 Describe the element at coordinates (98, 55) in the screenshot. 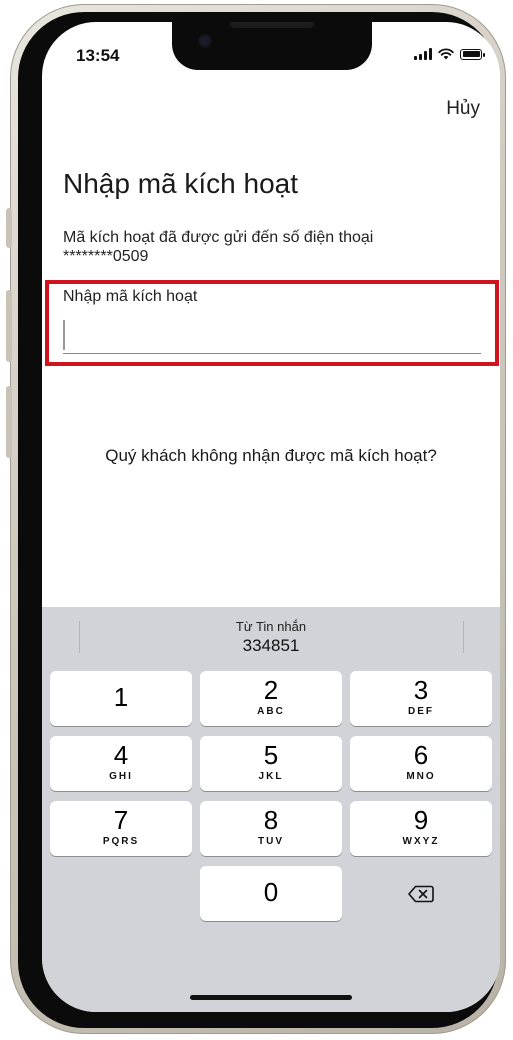

I see `status-time: 13:54` at that location.